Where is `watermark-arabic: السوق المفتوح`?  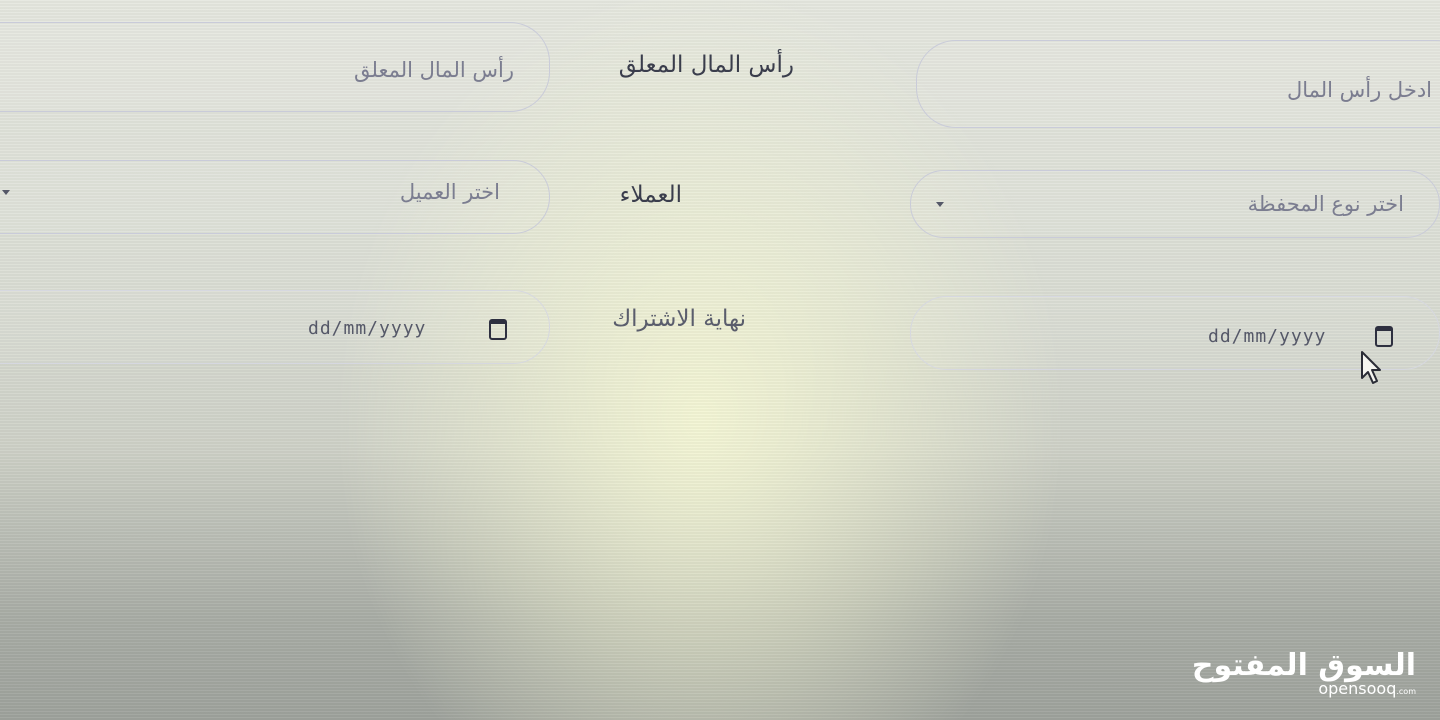 watermark-arabic: السوق المفتوح is located at coordinates (1303, 665).